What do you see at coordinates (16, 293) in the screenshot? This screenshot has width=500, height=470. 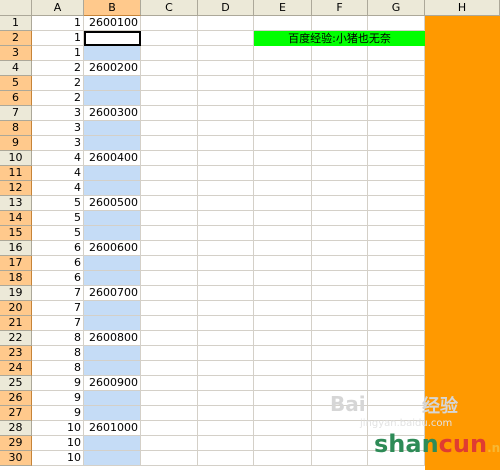 I see `row-header: 19` at bounding box center [16, 293].